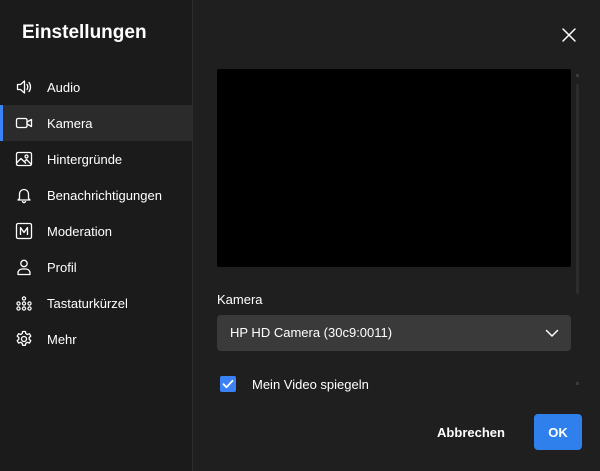  What do you see at coordinates (24, 123) in the screenshot?
I see `video-camera-icon` at bounding box center [24, 123].